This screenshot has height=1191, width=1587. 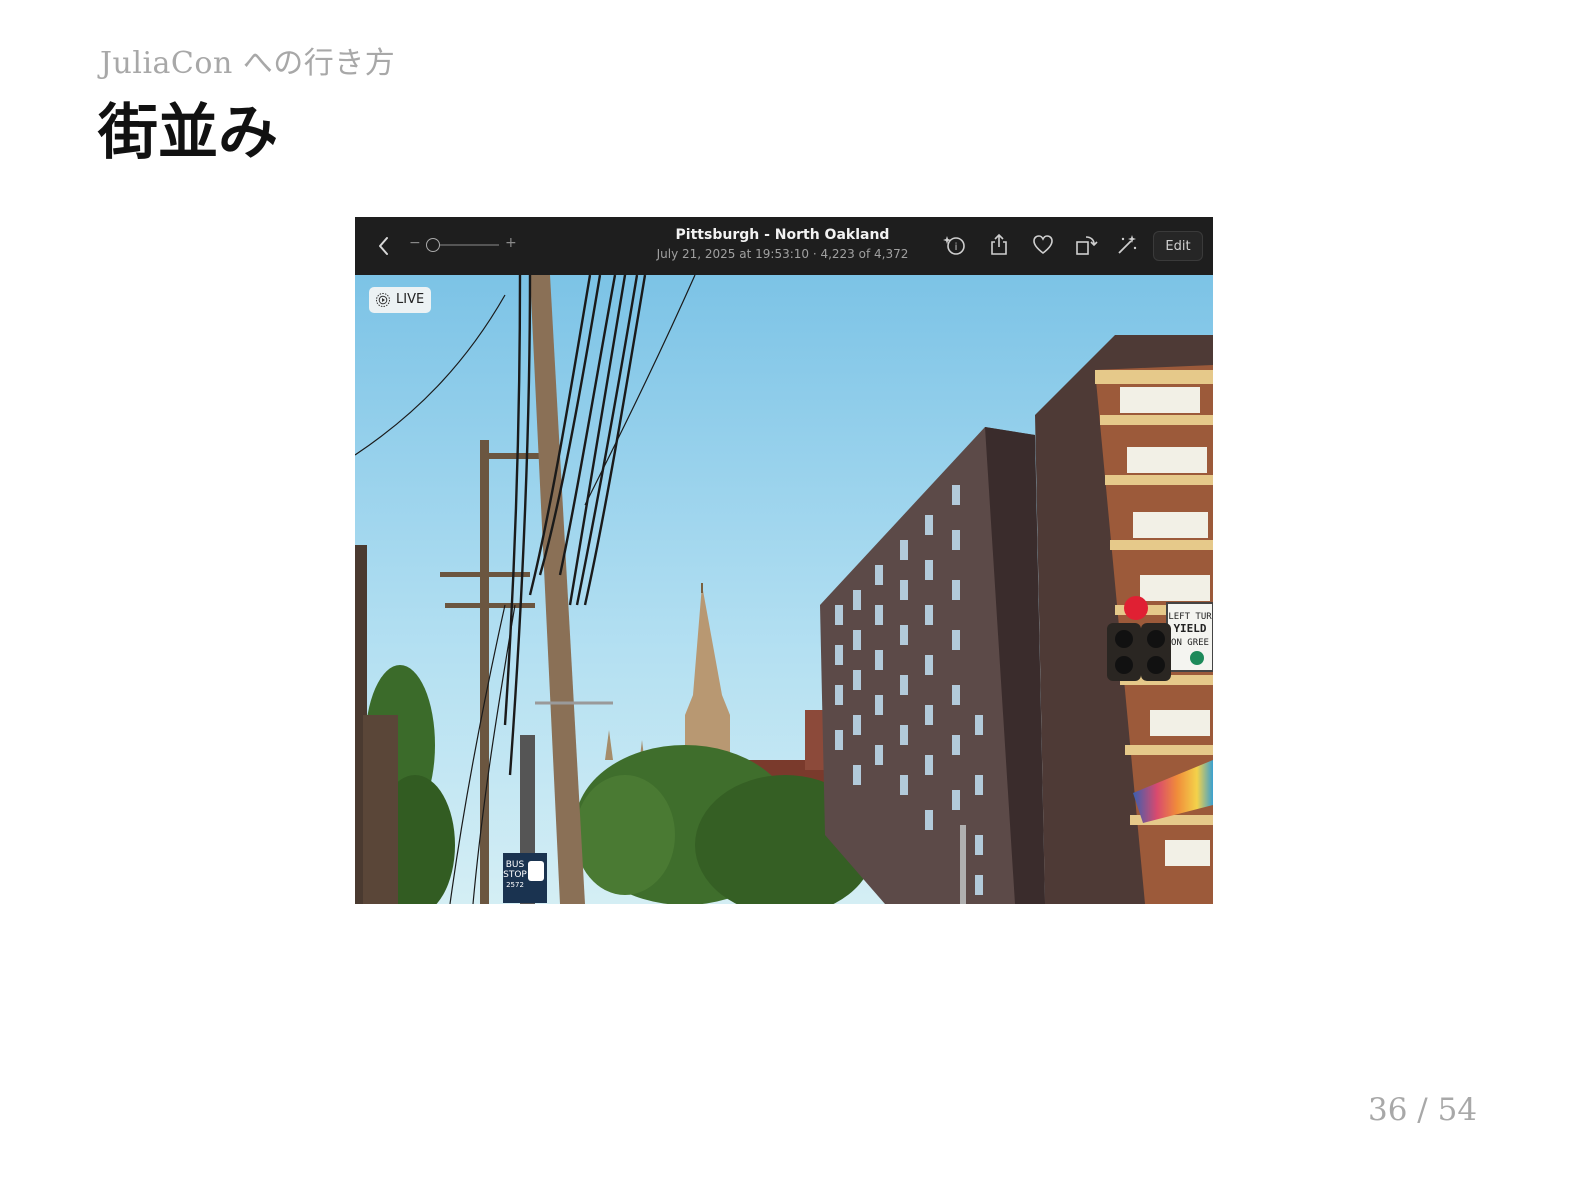 What do you see at coordinates (782, 235) in the screenshot?
I see `photo-title: Pittsburgh - North Oakland` at bounding box center [782, 235].